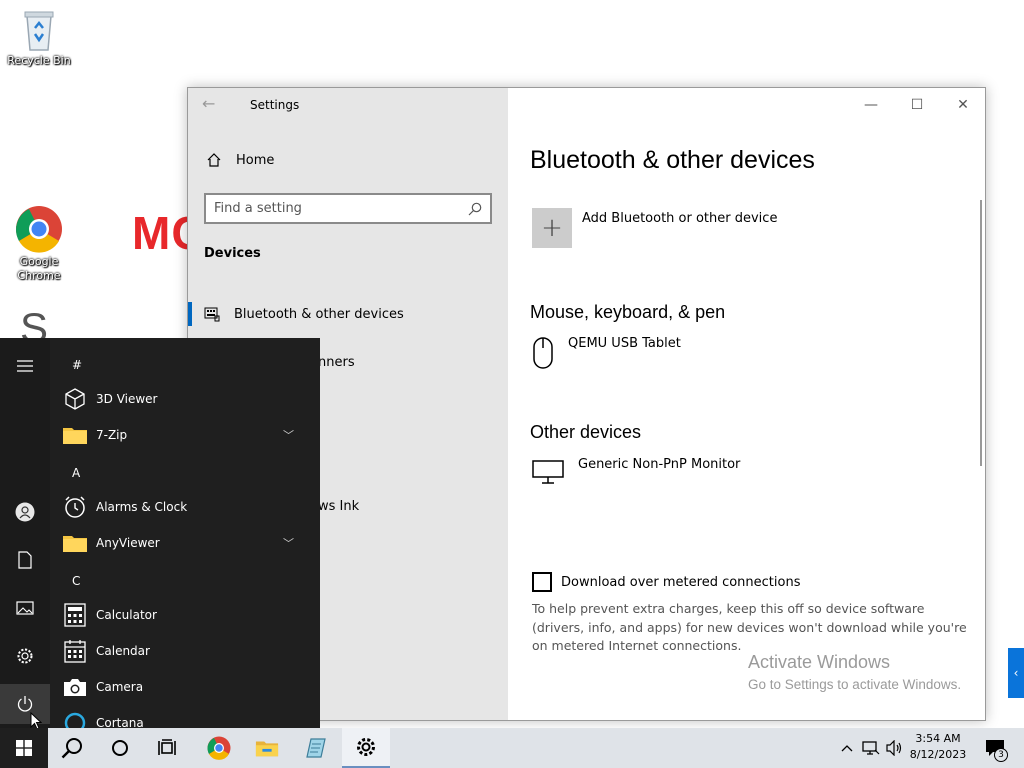 Image resolution: width=1024 pixels, height=768 pixels. Describe the element at coordinates (142, 507) in the screenshot. I see `app-label: Alarms & Clock` at that location.